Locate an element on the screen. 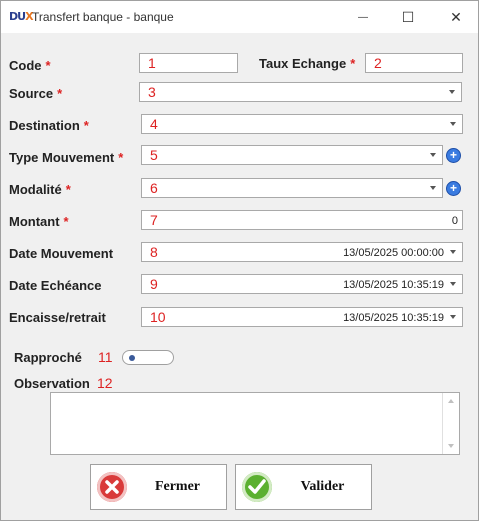 Image resolution: width=479 pixels, height=521 pixels. source-marker: 3 is located at coordinates (152, 92).